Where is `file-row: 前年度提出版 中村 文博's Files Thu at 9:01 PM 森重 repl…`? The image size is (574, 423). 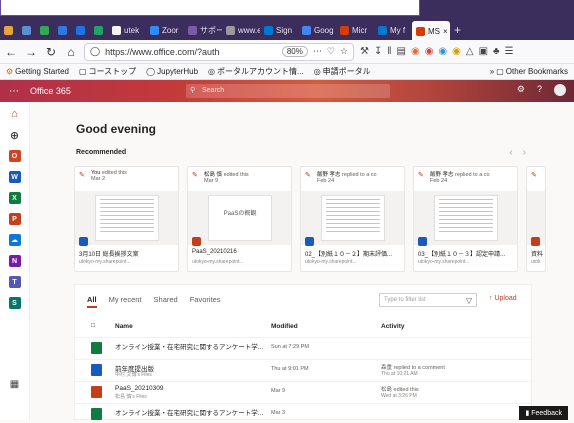 file-row: 前年度提出版 中村 文博's Files Thu at 9:01 PM 森重 repl… is located at coordinates (304, 369).